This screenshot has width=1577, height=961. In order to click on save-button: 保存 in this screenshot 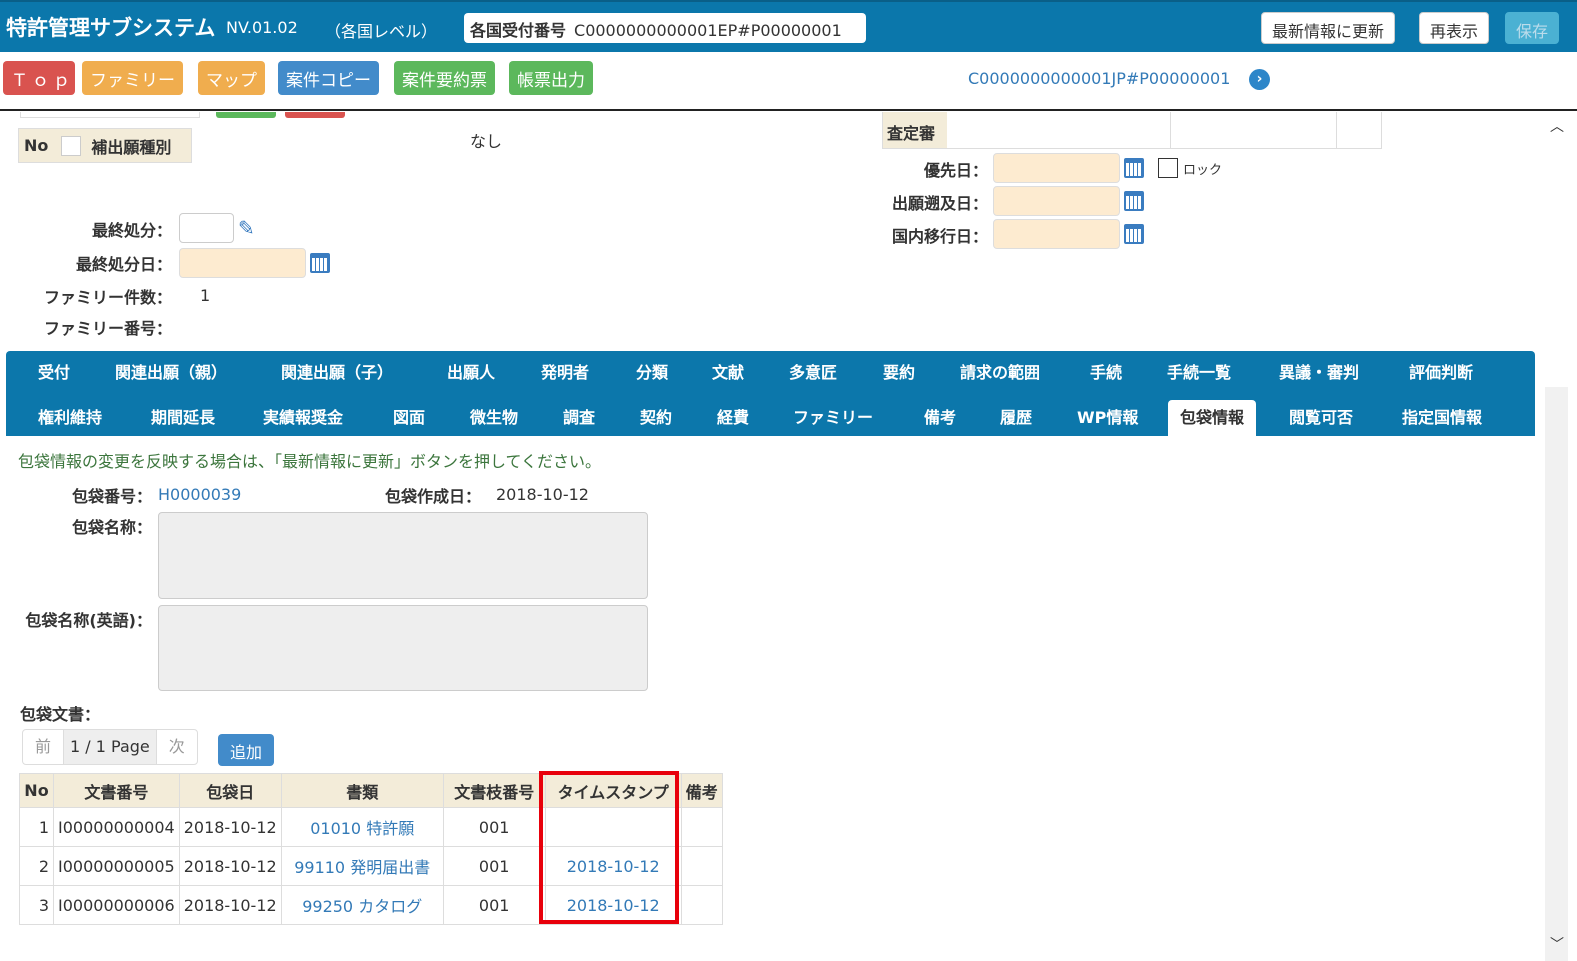, I will do `click(1532, 28)`.